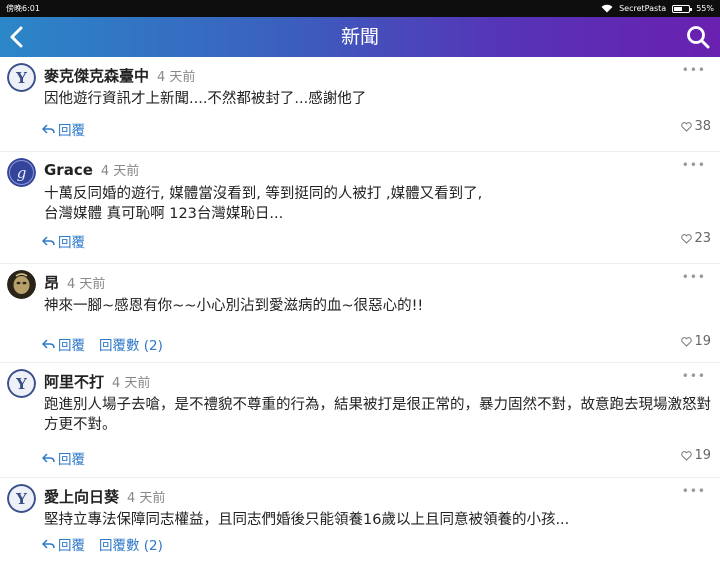  Describe the element at coordinates (104, 496) in the screenshot. I see `comment-author: 愛上向日葵 4 天前` at that location.